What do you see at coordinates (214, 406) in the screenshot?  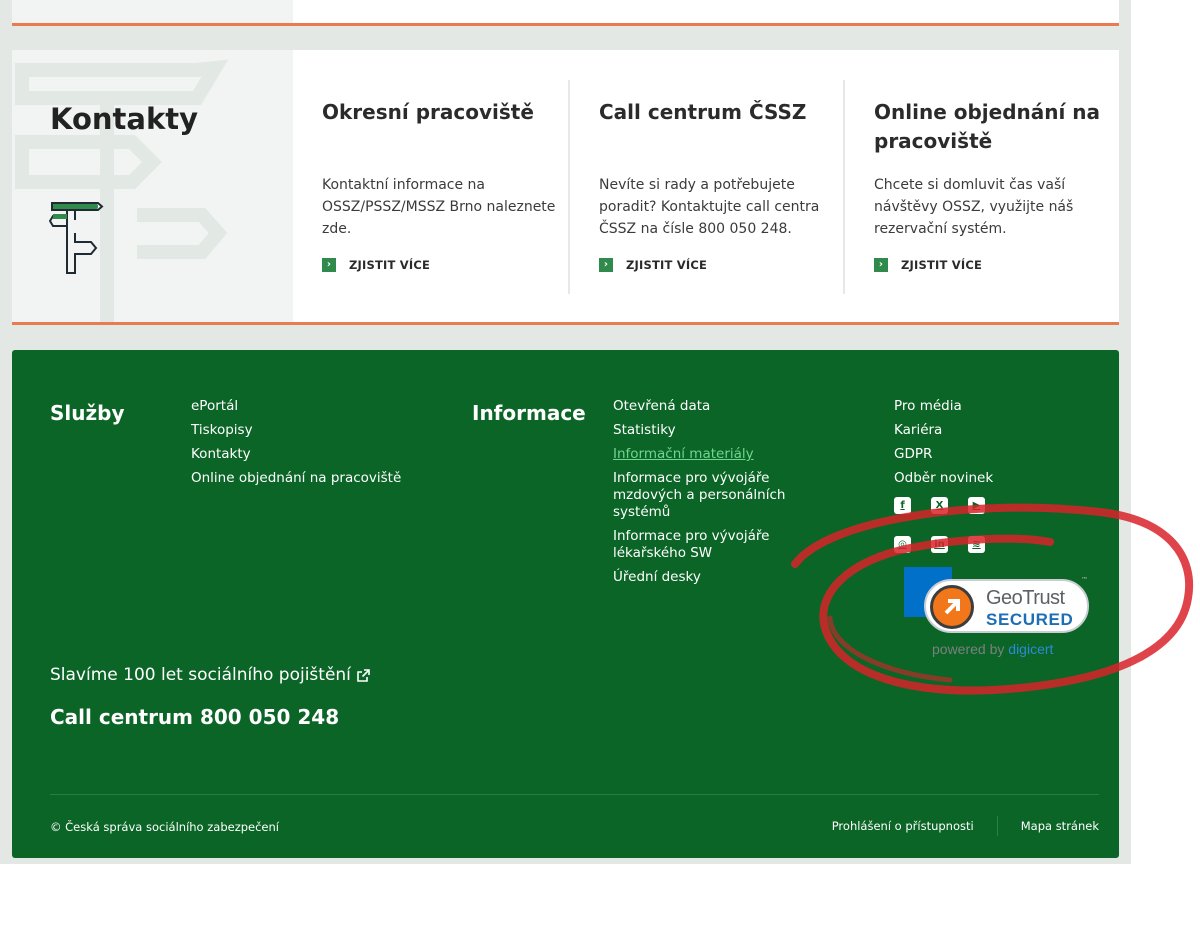 I see `footer-link-eportal: ePortál` at bounding box center [214, 406].